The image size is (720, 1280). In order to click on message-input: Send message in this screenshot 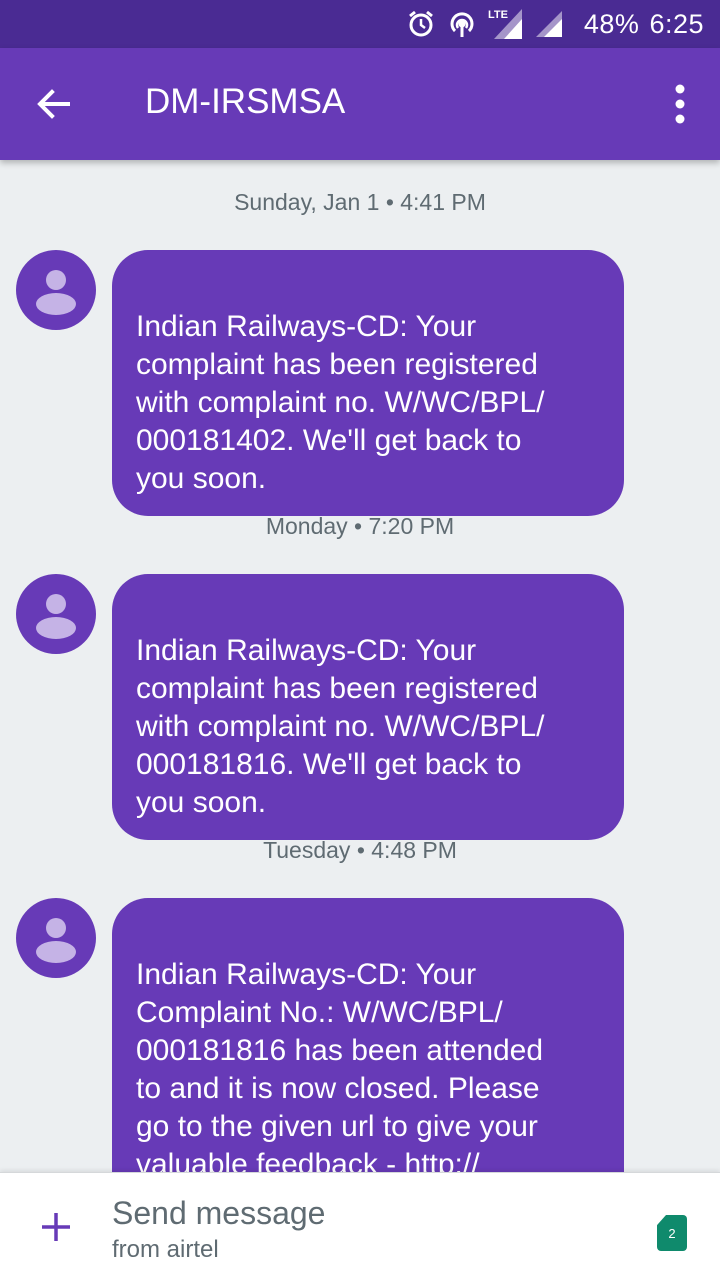, I will do `click(218, 1213)`.